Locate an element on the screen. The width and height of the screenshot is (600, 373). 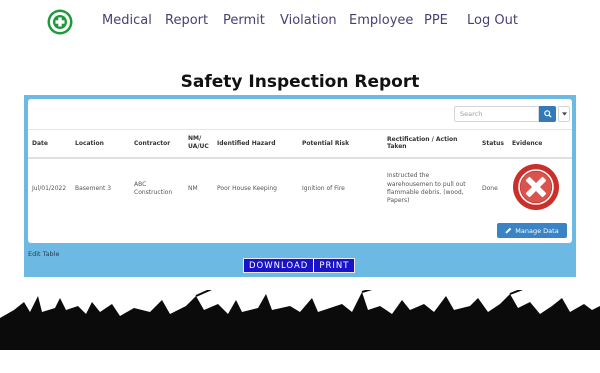
col-date: Date is located at coordinates (49, 144).